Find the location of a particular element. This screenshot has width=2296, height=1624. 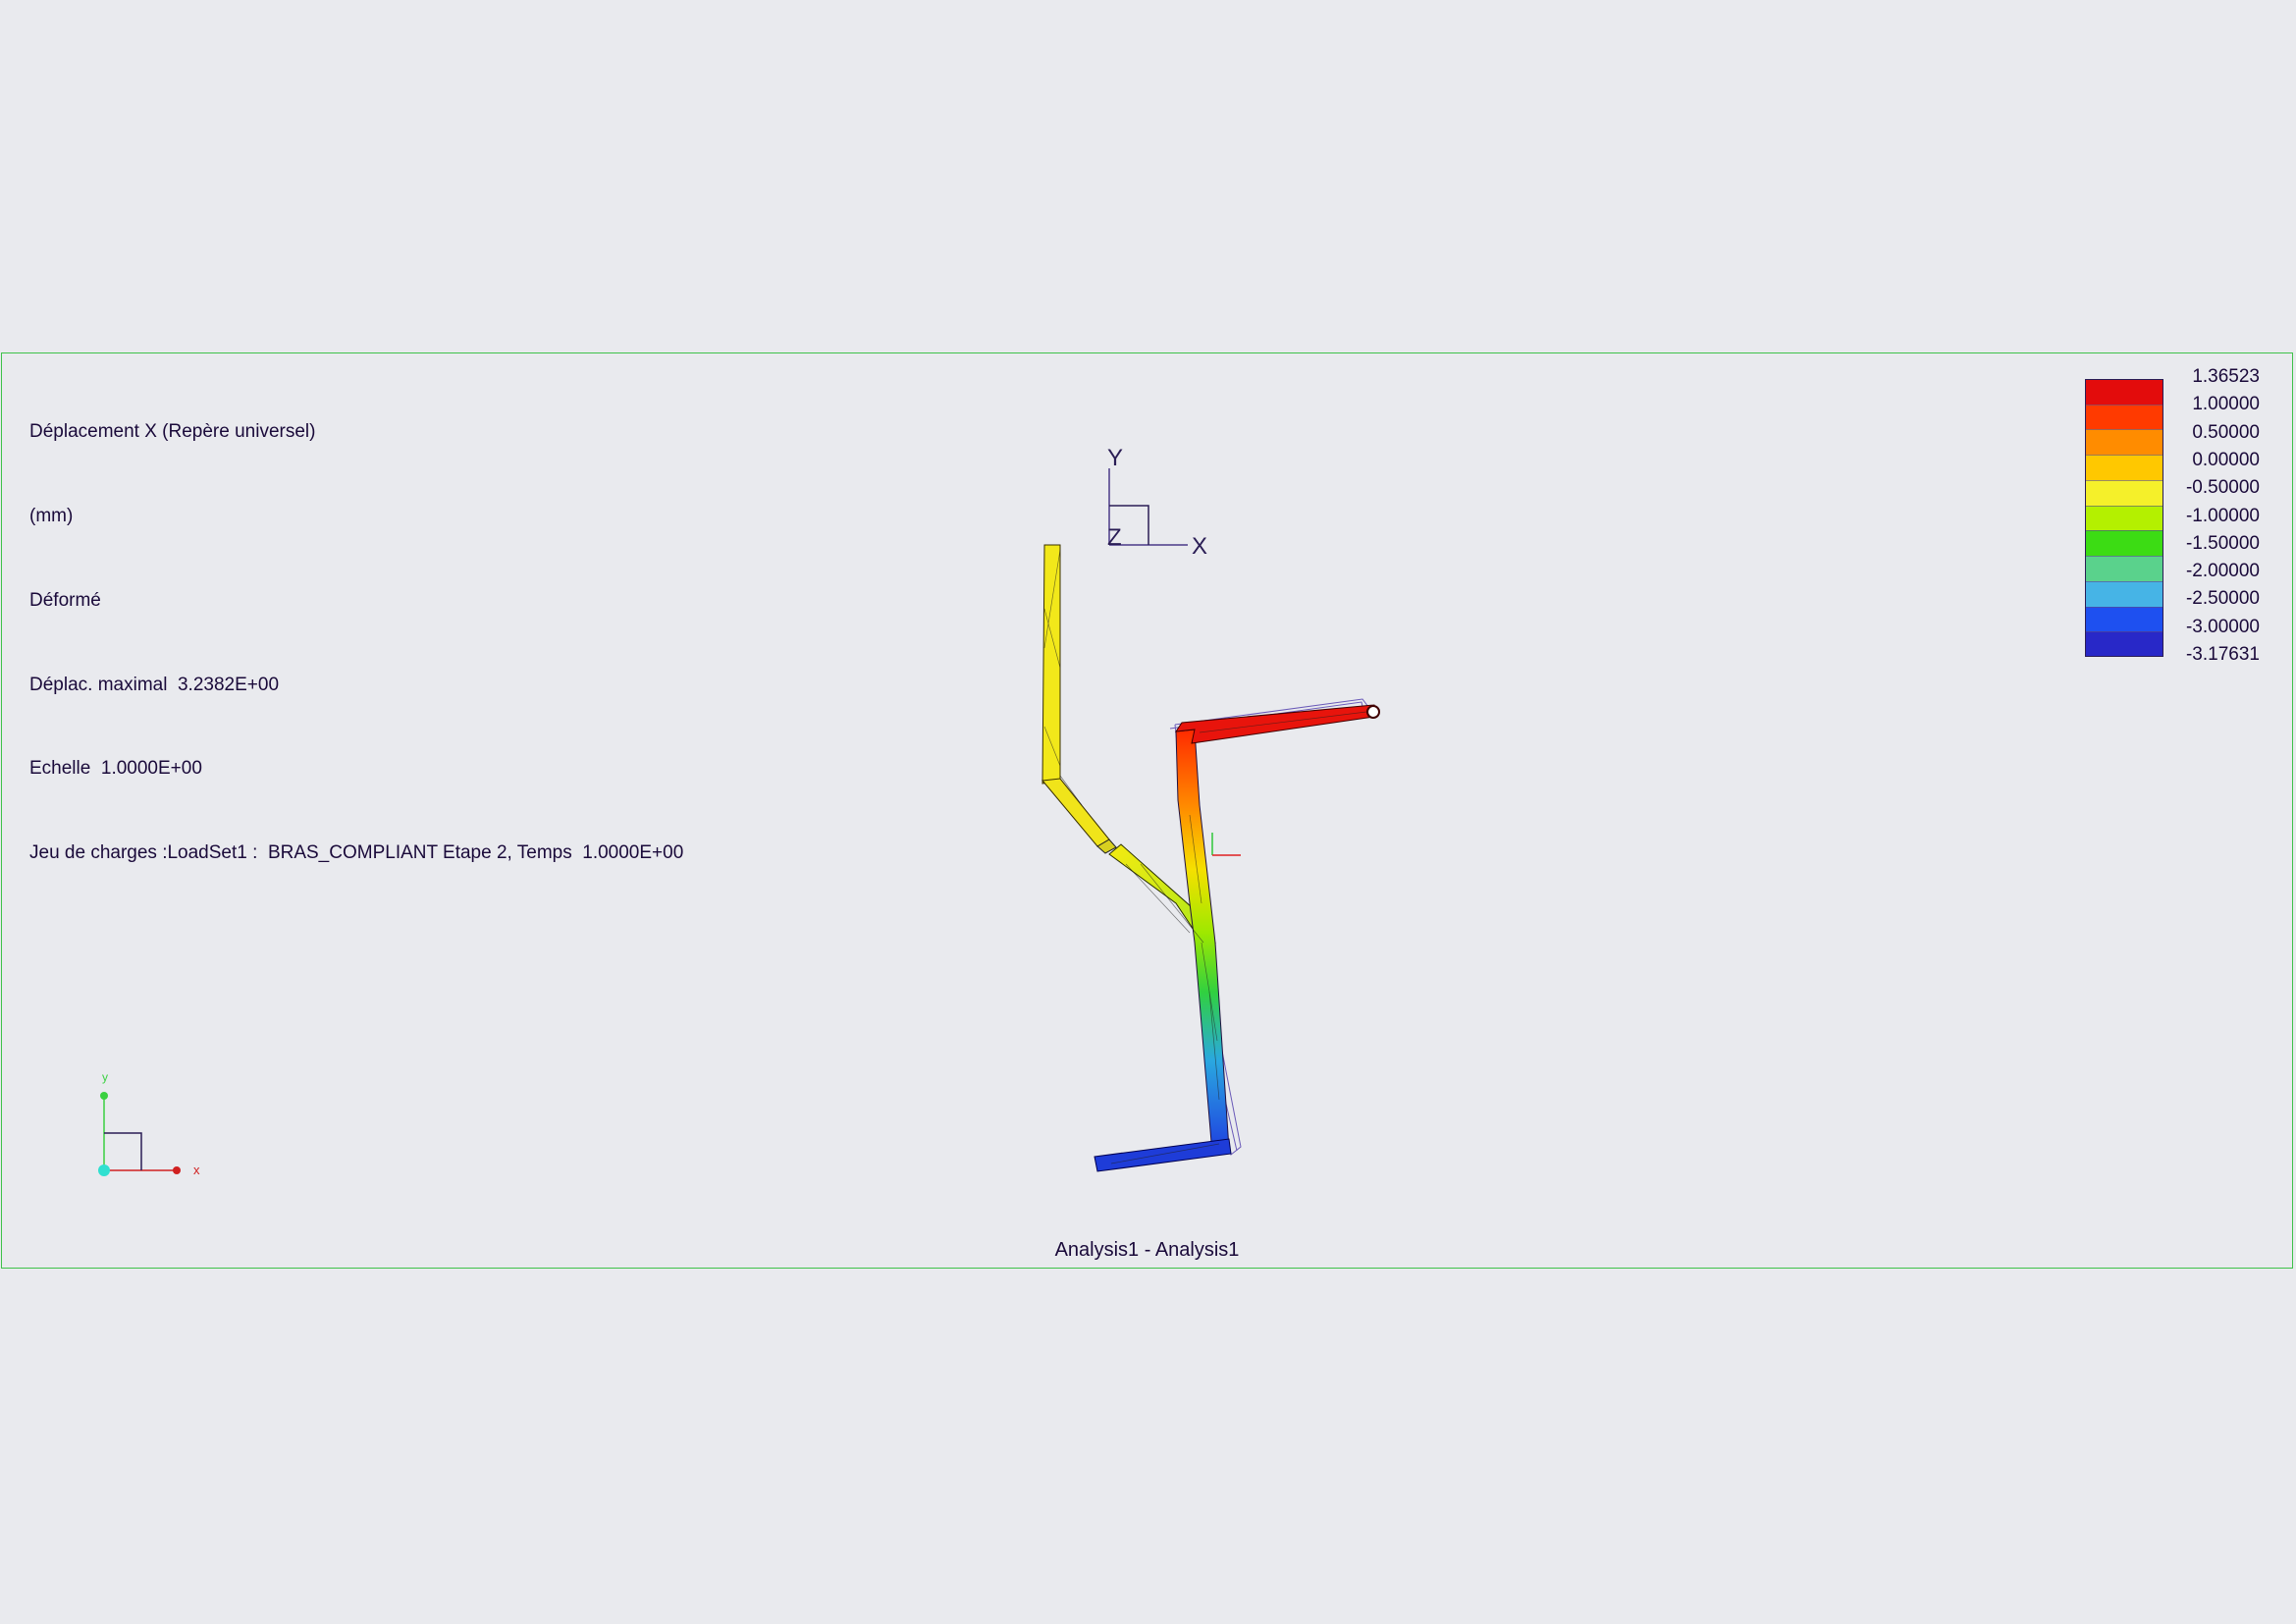

triad-z-label: Z is located at coordinates (1114, 537).